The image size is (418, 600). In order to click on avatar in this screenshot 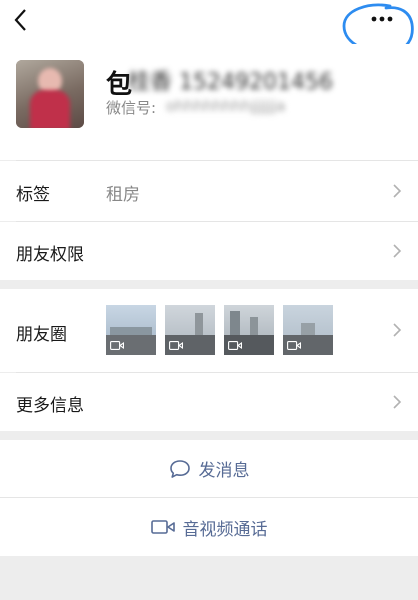, I will do `click(50, 94)`.